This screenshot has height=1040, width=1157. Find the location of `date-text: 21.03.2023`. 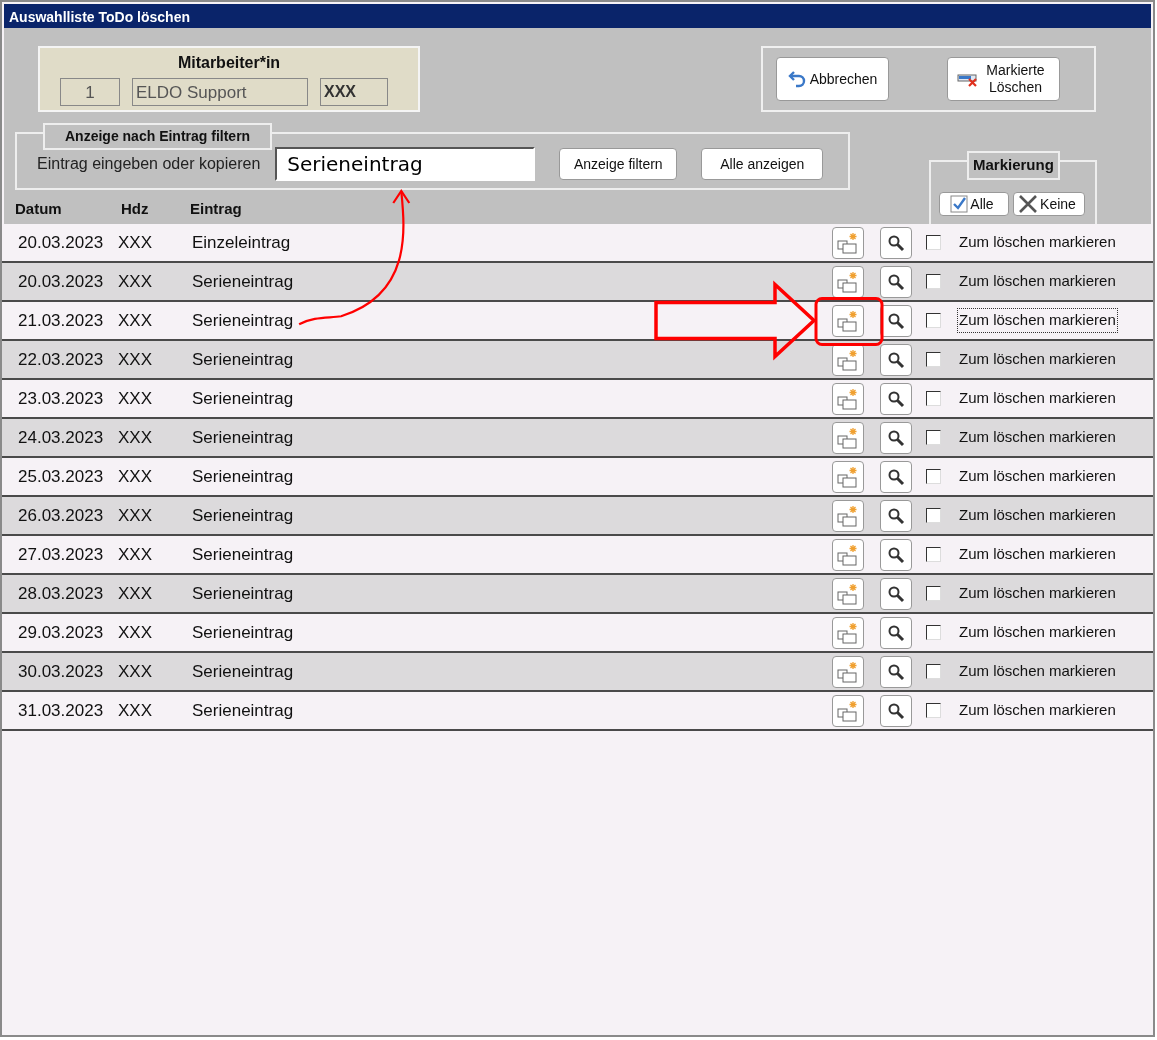

date-text: 21.03.2023 is located at coordinates (61, 320).